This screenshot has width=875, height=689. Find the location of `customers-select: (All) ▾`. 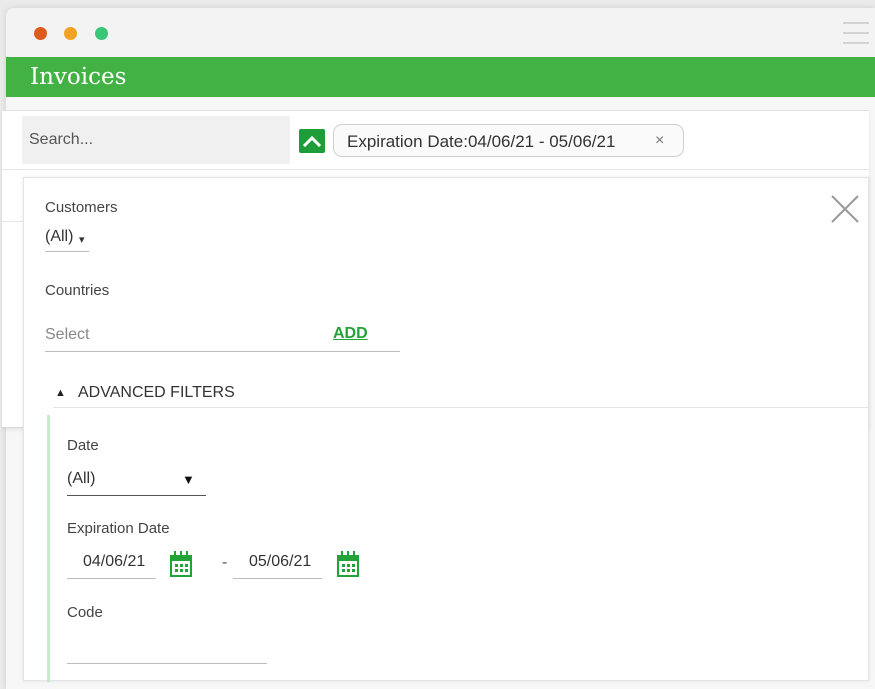

customers-select: (All) ▾ is located at coordinates (67, 239).